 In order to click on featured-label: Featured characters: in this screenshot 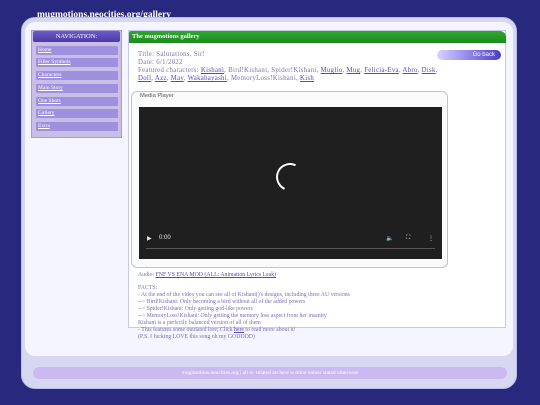, I will do `click(168, 70)`.